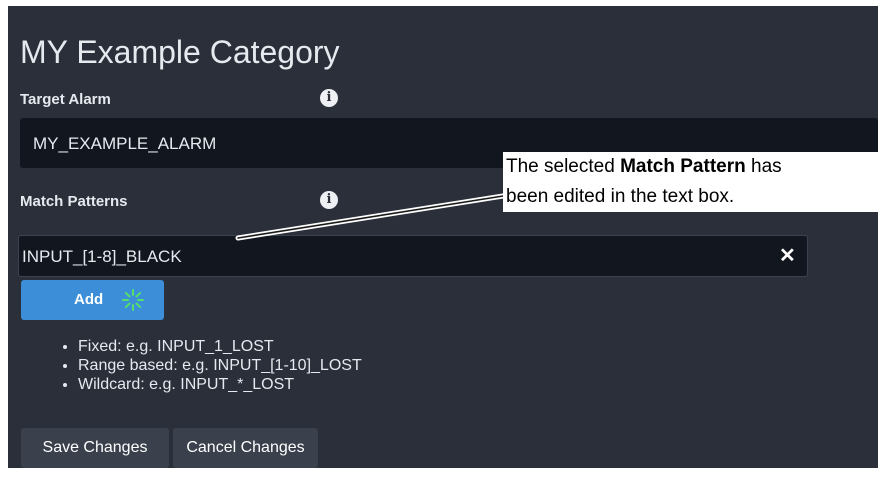  Describe the element at coordinates (74, 201) in the screenshot. I see `match-patterns-label: Match Patterns` at that location.